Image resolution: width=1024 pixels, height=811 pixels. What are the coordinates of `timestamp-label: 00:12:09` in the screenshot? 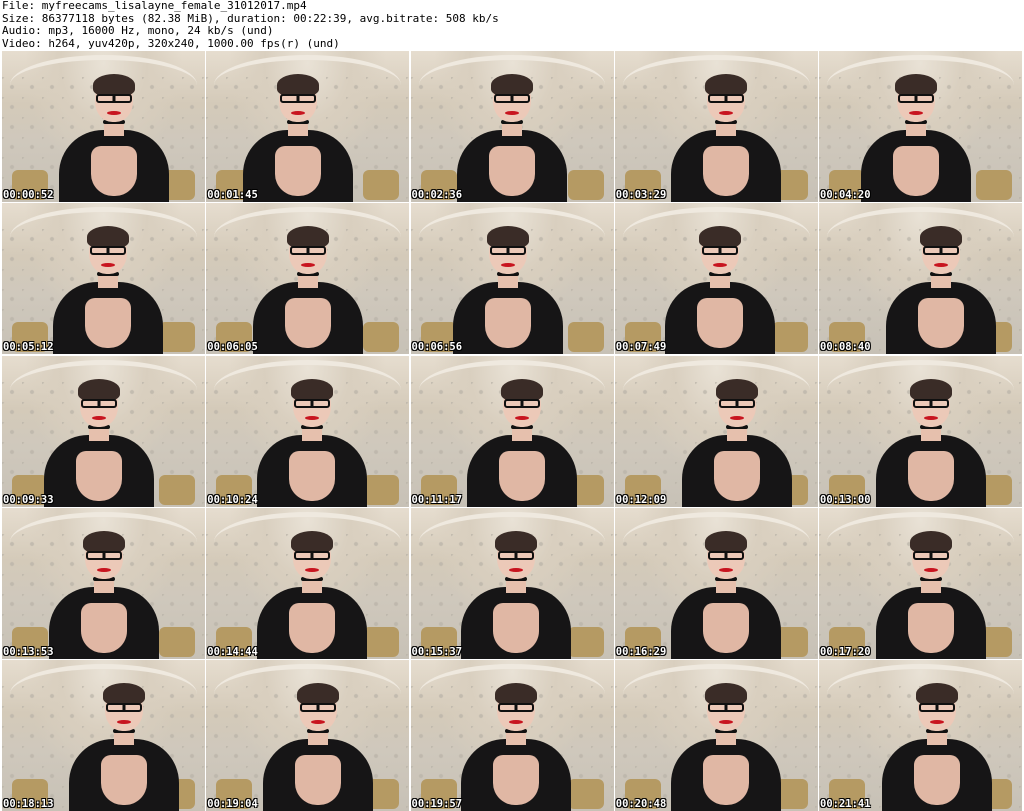 It's located at (641, 499).